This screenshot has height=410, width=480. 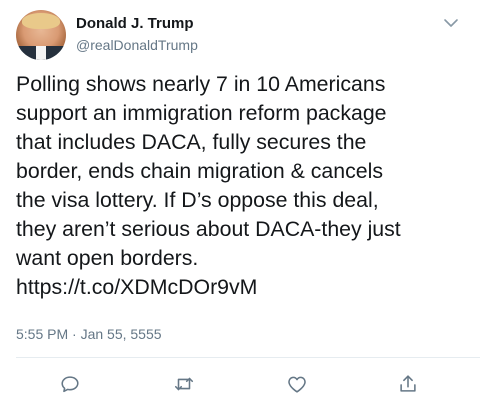 I want to click on tweet-timestamp: 5:55 PM · Jan 55, 5555, so click(x=89, y=334).